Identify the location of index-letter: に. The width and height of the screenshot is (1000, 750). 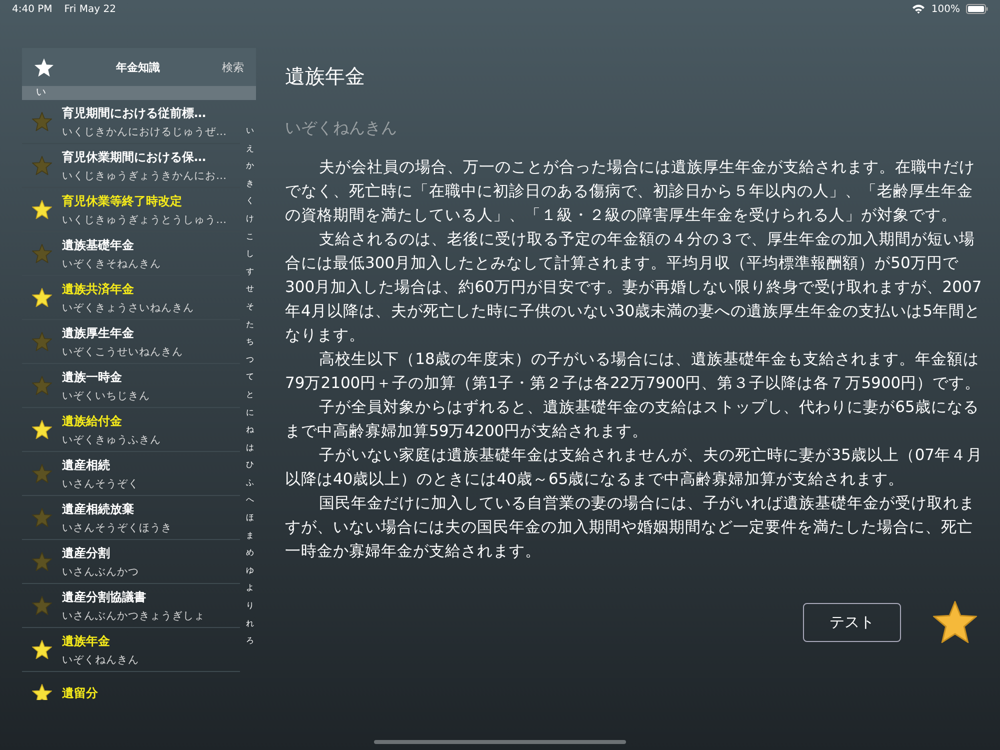
(250, 413).